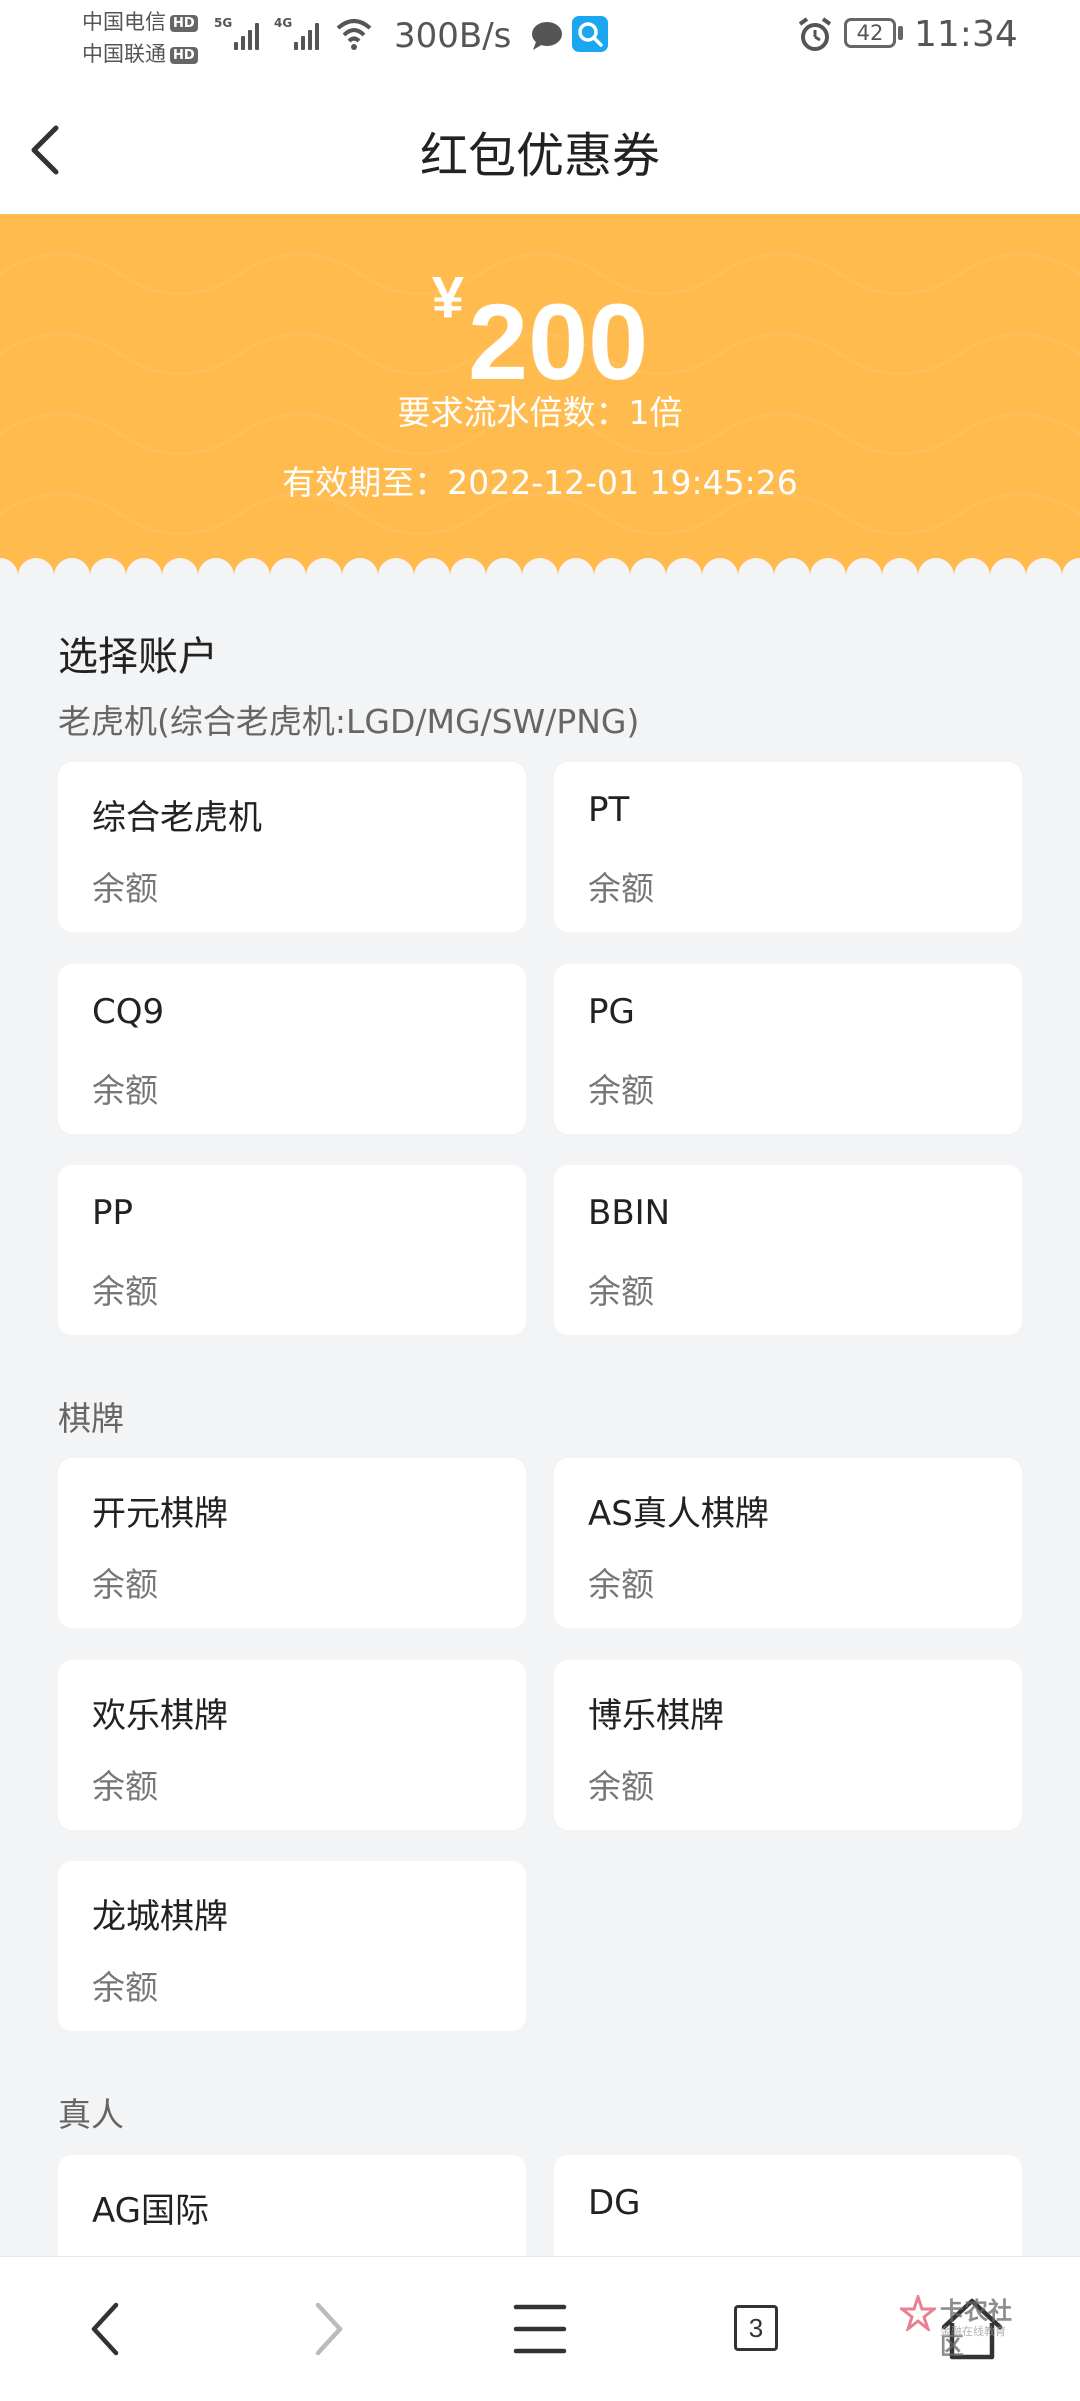 The image size is (1080, 2401). What do you see at coordinates (151, 2211) in the screenshot?
I see `card-title: AG国际` at bounding box center [151, 2211].